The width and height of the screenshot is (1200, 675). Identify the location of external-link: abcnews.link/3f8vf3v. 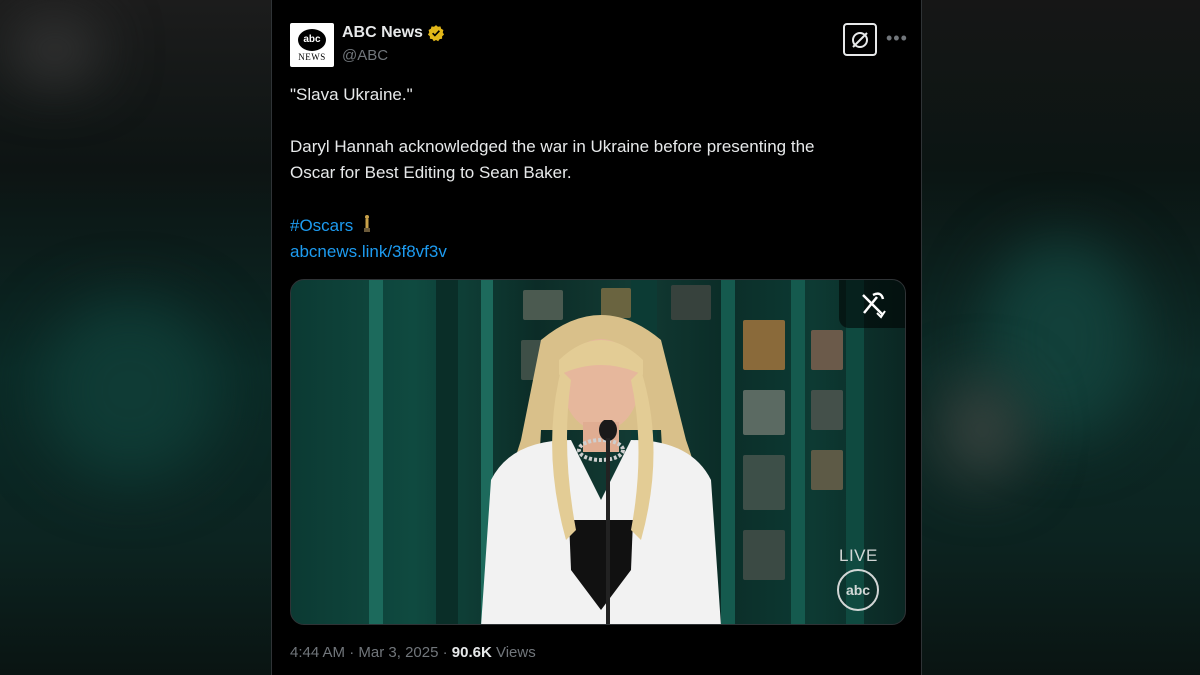
(368, 251).